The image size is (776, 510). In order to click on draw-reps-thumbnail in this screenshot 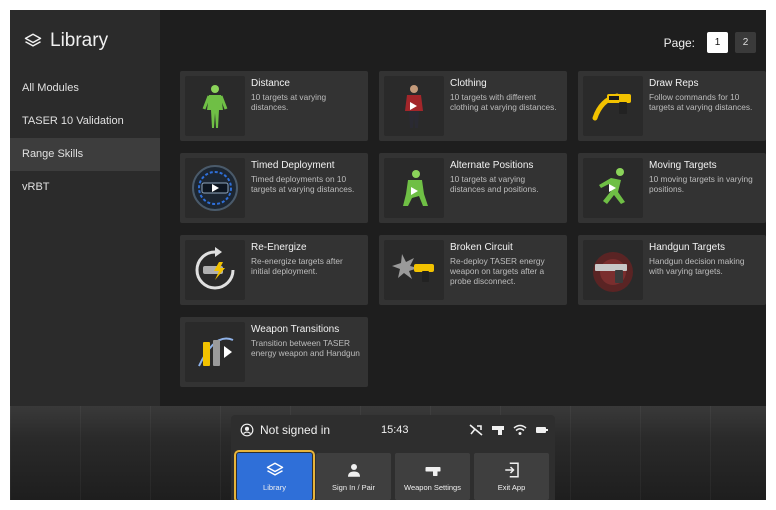, I will do `click(613, 106)`.